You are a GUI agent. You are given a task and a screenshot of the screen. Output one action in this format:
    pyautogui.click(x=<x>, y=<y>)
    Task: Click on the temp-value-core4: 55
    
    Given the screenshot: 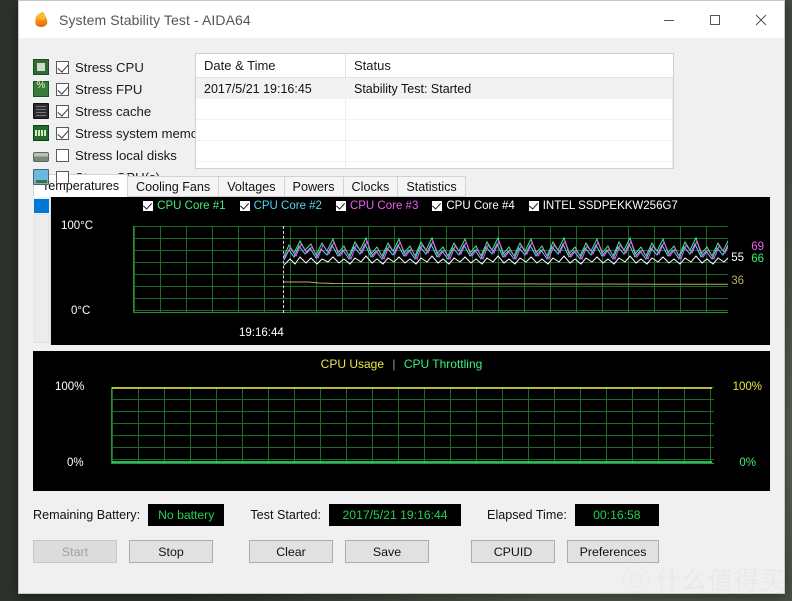 What is the action you would take?
    pyautogui.click(x=737, y=258)
    